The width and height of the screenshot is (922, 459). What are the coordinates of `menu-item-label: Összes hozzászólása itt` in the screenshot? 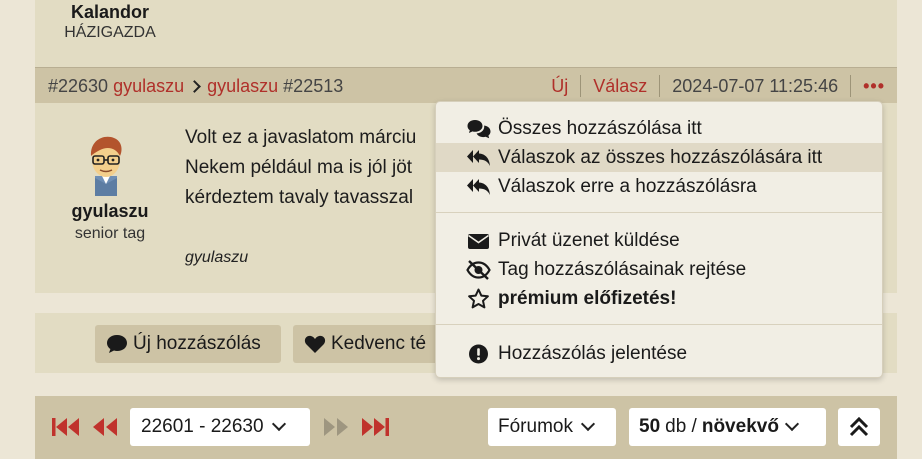 It's located at (600, 128).